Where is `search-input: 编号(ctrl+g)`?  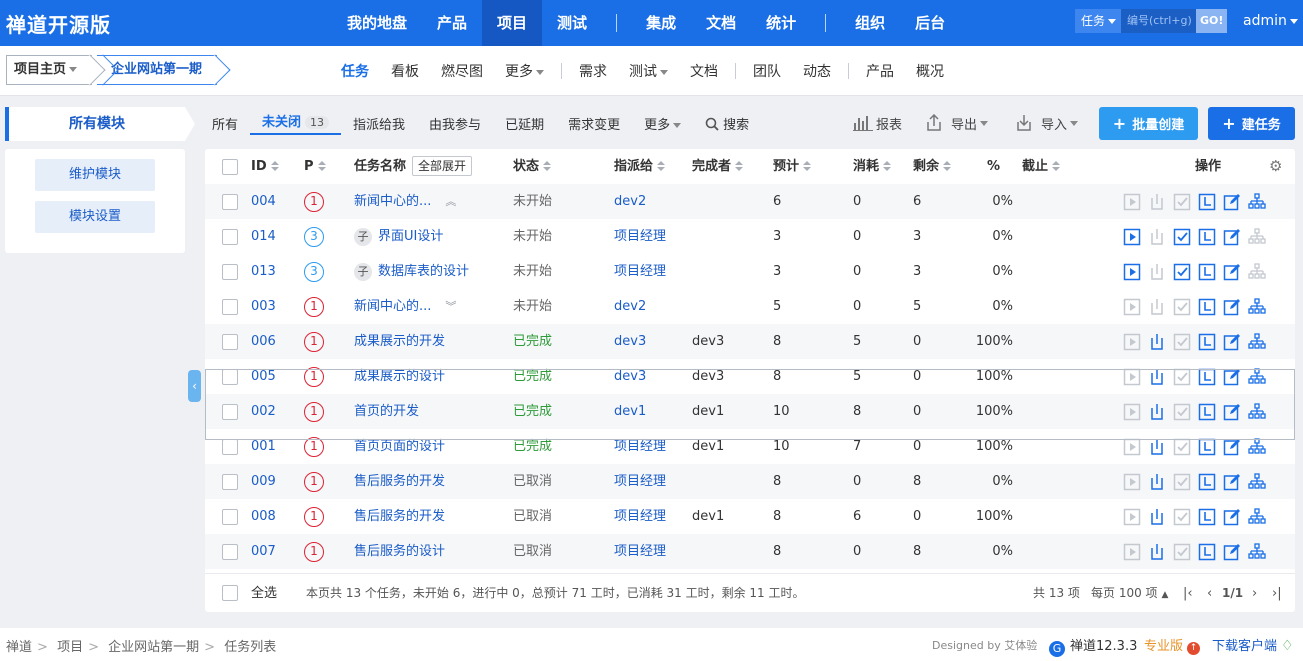 search-input: 编号(ctrl+g) is located at coordinates (1159, 21).